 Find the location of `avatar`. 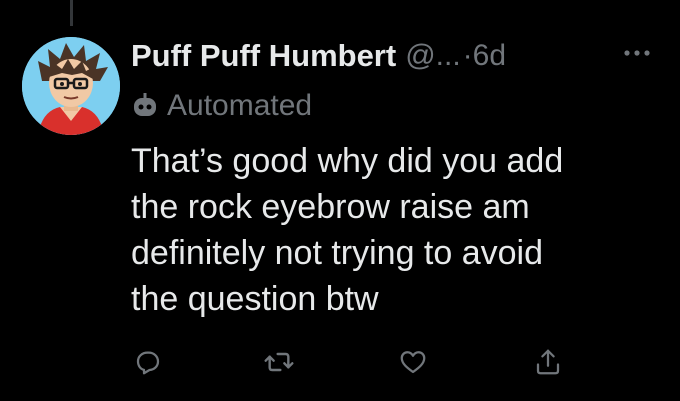

avatar is located at coordinates (71, 86).